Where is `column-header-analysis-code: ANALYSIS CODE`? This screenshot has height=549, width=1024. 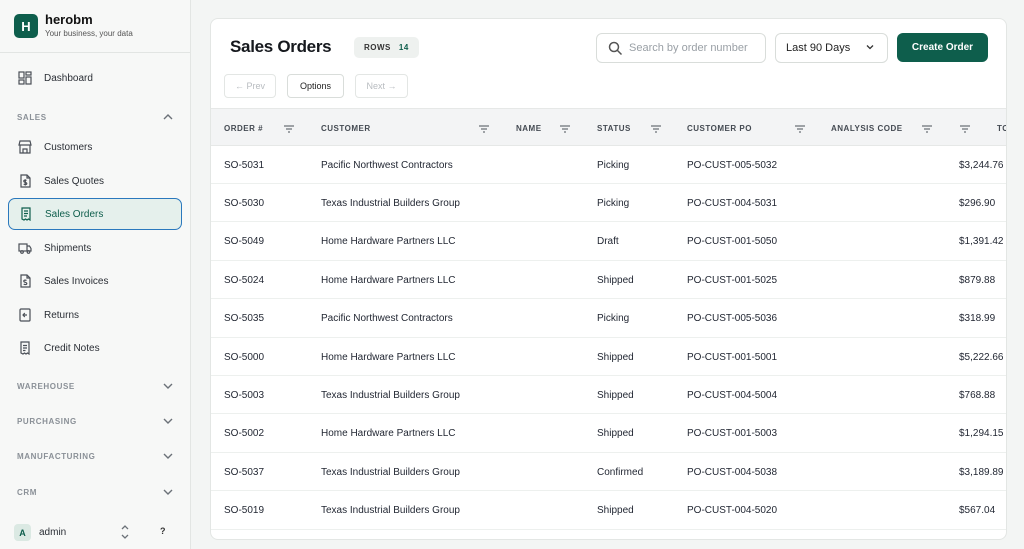
column-header-analysis-code: ANALYSIS CODE is located at coordinates (867, 128).